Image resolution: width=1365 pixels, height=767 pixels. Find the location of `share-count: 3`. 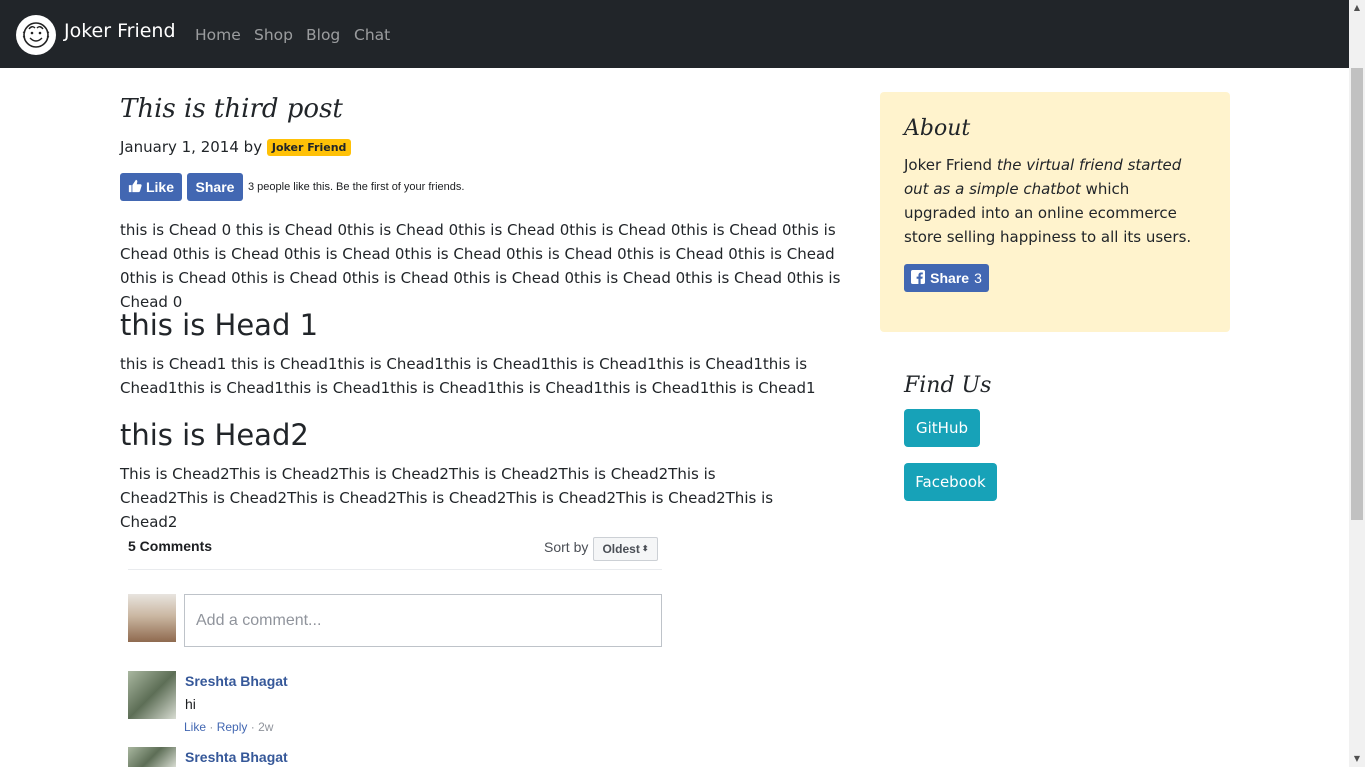

share-count: 3 is located at coordinates (978, 278).